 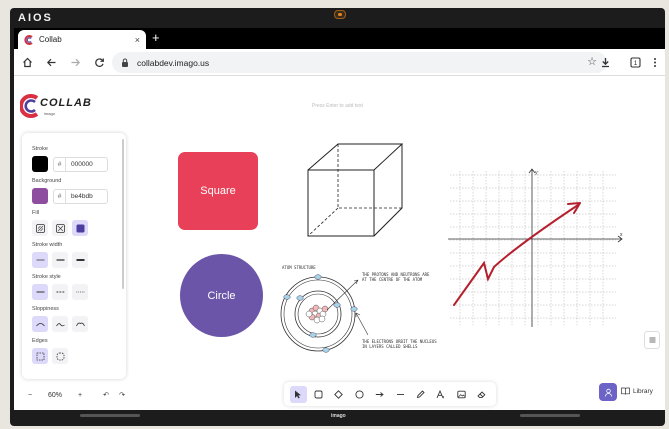 I want to click on ellipse-tool, so click(x=359, y=394).